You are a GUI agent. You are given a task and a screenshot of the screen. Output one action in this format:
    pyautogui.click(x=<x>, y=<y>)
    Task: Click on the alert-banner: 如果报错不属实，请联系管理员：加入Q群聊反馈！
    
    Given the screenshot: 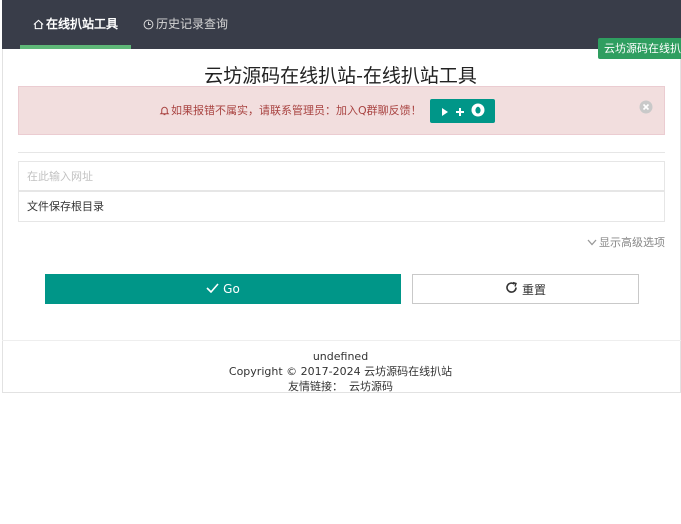 What is the action you would take?
    pyautogui.click(x=341, y=110)
    